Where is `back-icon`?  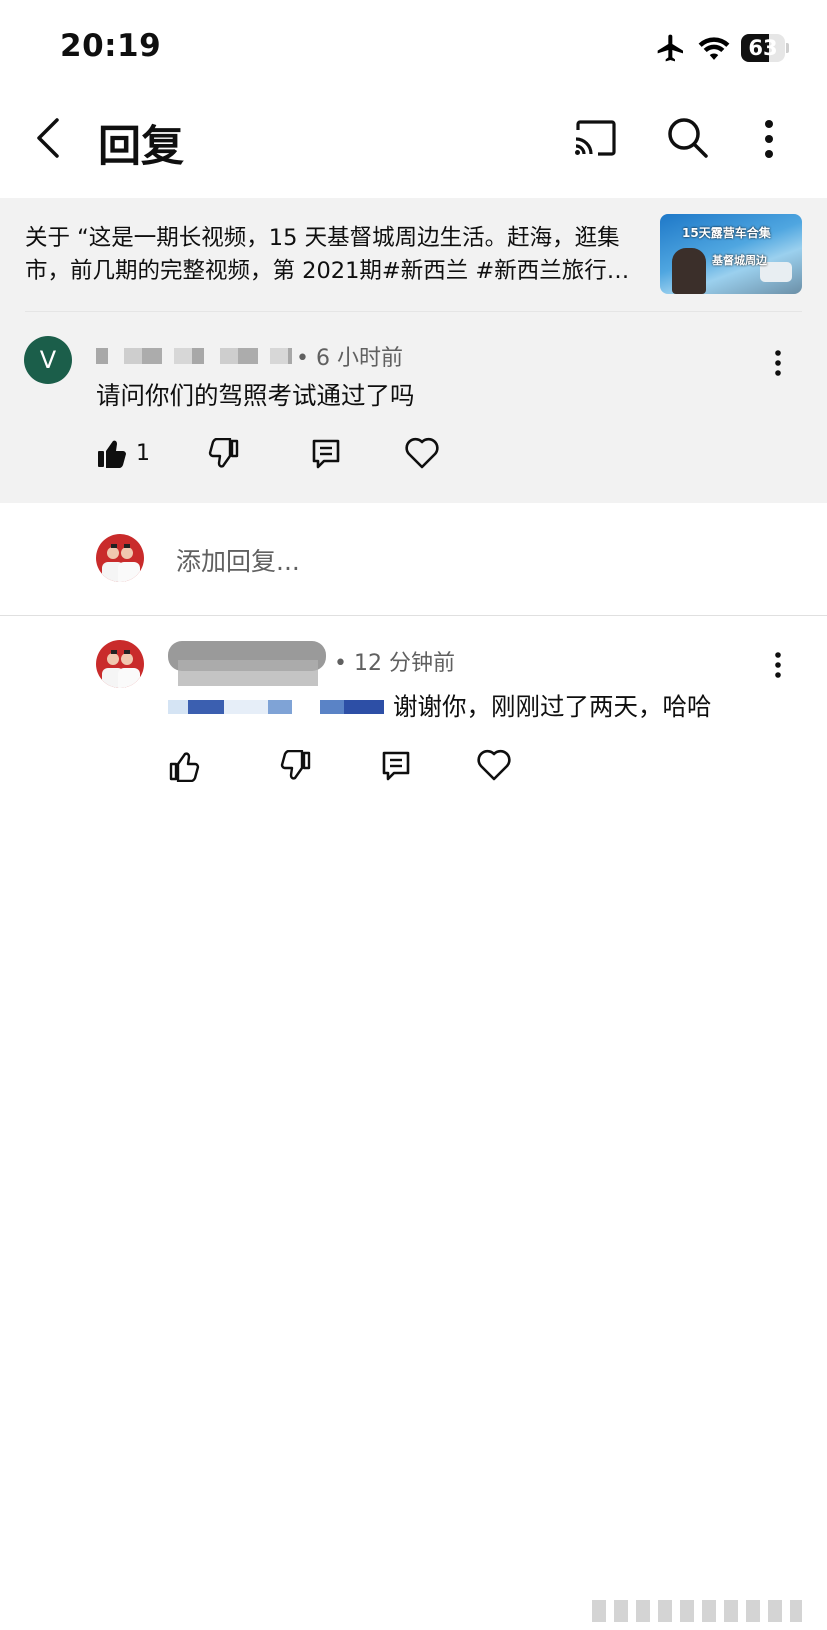
back-icon is located at coordinates (48, 138).